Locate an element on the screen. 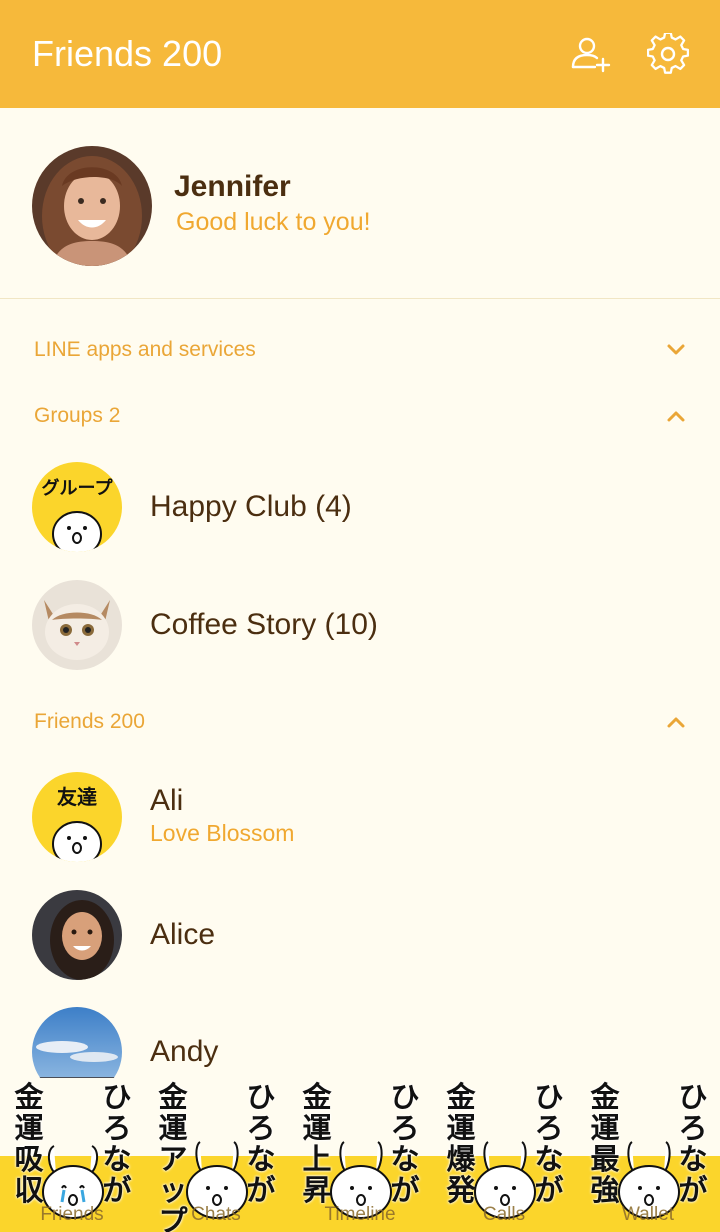  group-name: Coffee Story (10) is located at coordinates (264, 624).